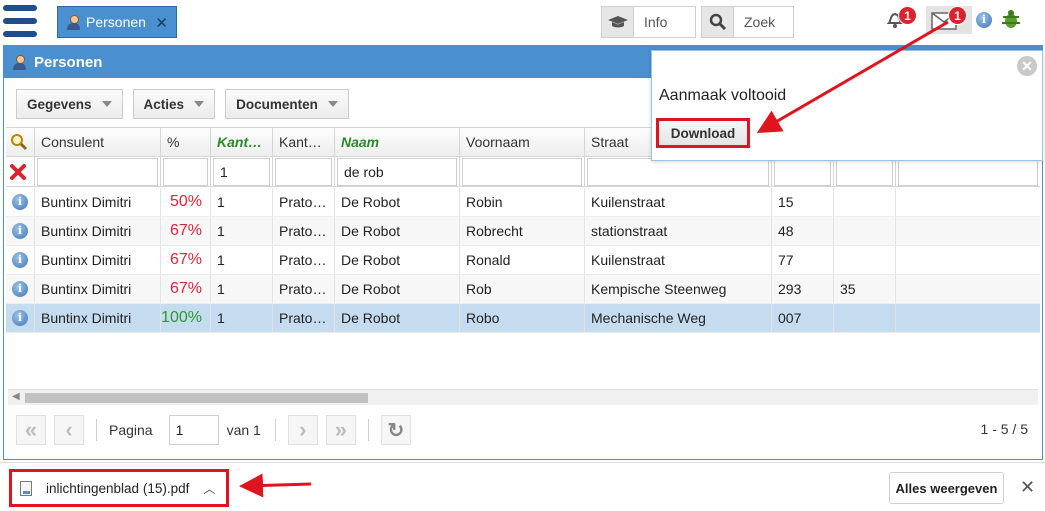 The width and height of the screenshot is (1045, 511). I want to click on downloaded-file-name: inlichtingenblad (15).pdf, so click(118, 488).